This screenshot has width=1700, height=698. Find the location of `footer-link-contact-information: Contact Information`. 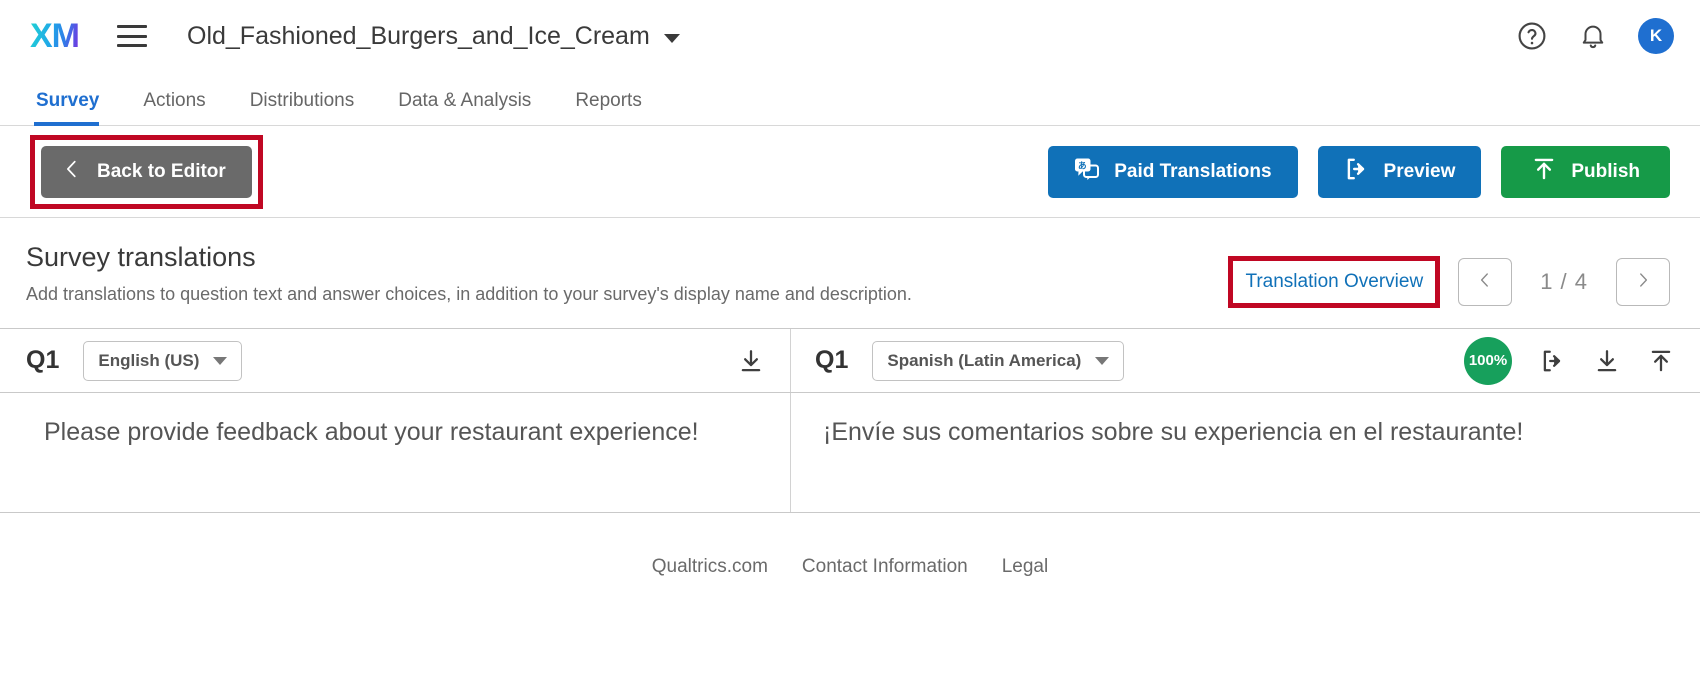

footer-link-contact-information: Contact Information is located at coordinates (885, 567).